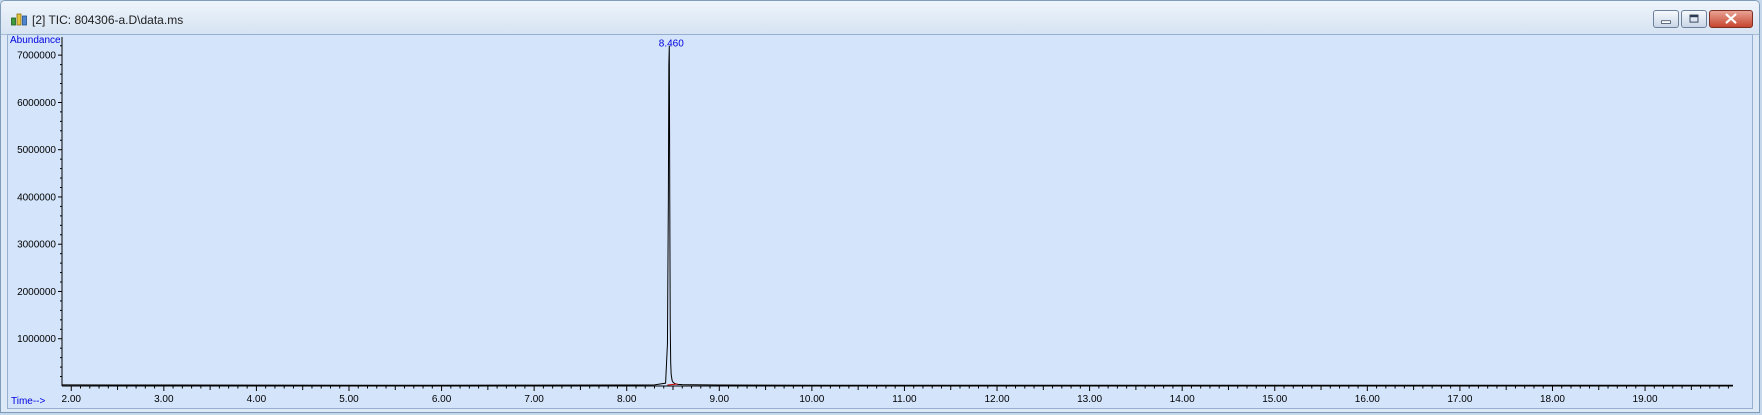 The height and width of the screenshot is (415, 1762). What do you see at coordinates (904, 399) in the screenshot?
I see `x-tick-label: 11.00` at bounding box center [904, 399].